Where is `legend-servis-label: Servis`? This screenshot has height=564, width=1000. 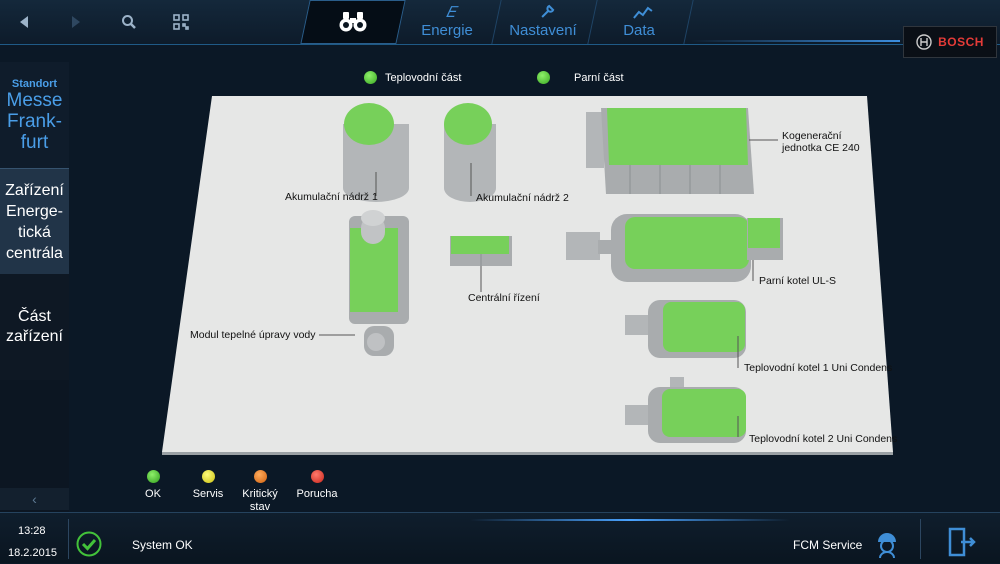
legend-servis-label: Servis is located at coordinates (208, 494).